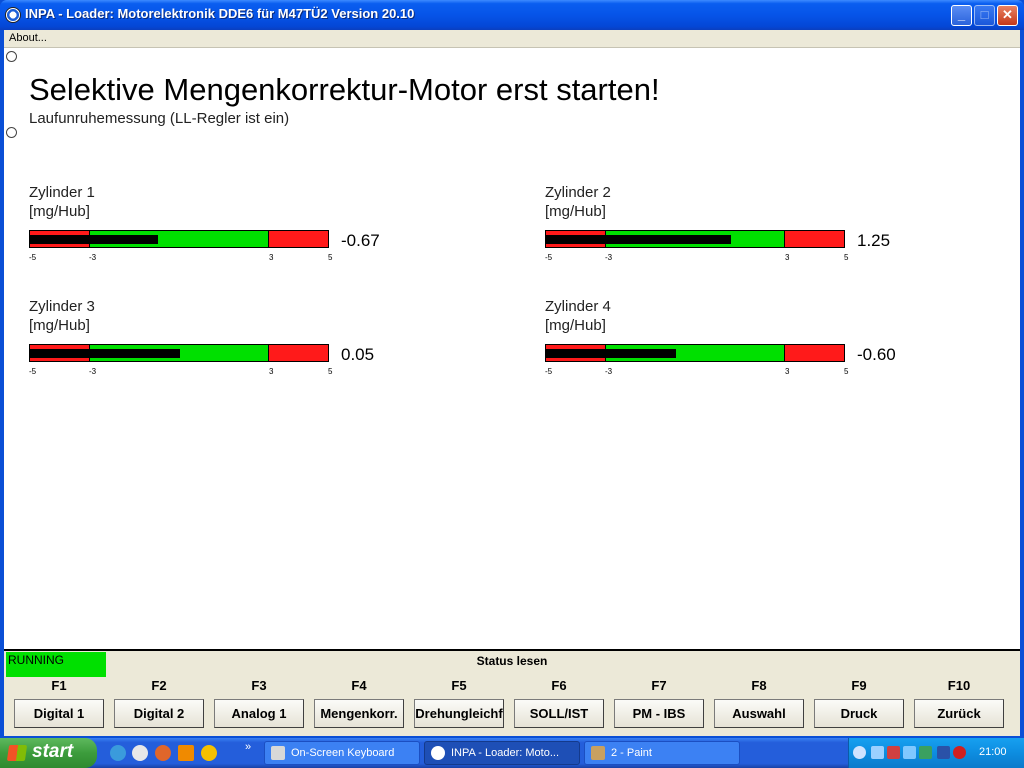  What do you see at coordinates (209, 753) in the screenshot?
I see `app-shortcut-icon` at bounding box center [209, 753].